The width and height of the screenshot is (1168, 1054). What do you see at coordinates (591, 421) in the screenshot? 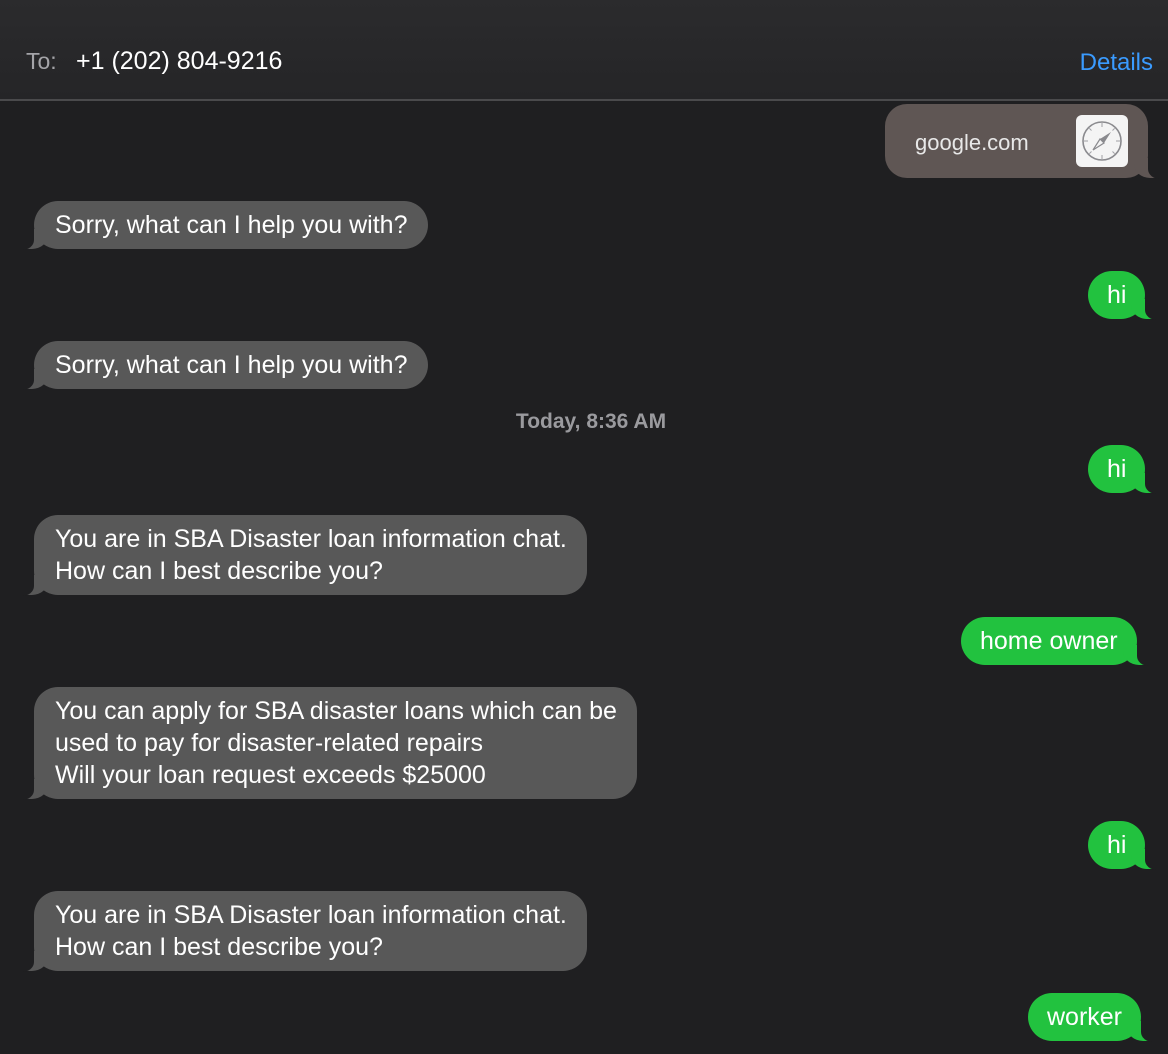
I see `timestamp-divider: Today, 8:36 AM` at bounding box center [591, 421].